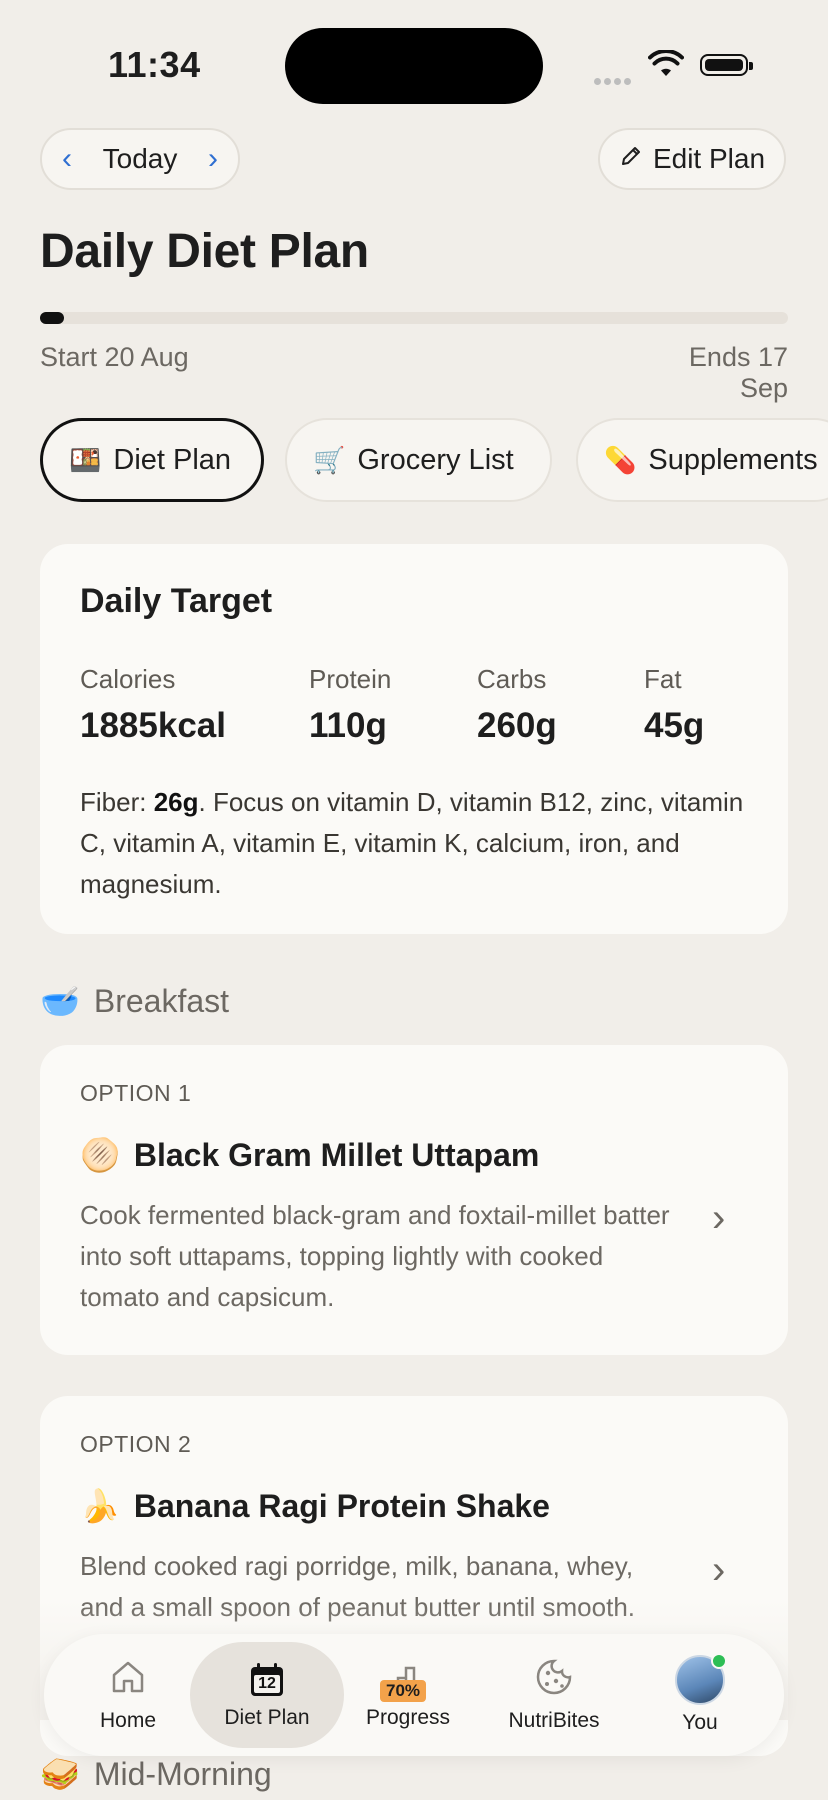 Image resolution: width=828 pixels, height=1800 pixels. I want to click on option-label: OPTION 2, so click(136, 1444).